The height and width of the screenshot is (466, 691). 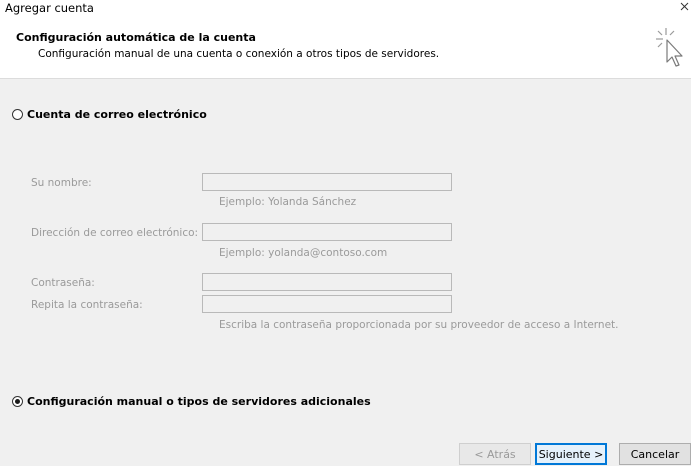 I want to click on password-repeat-label: Repita la contraseña:, so click(x=87, y=305).